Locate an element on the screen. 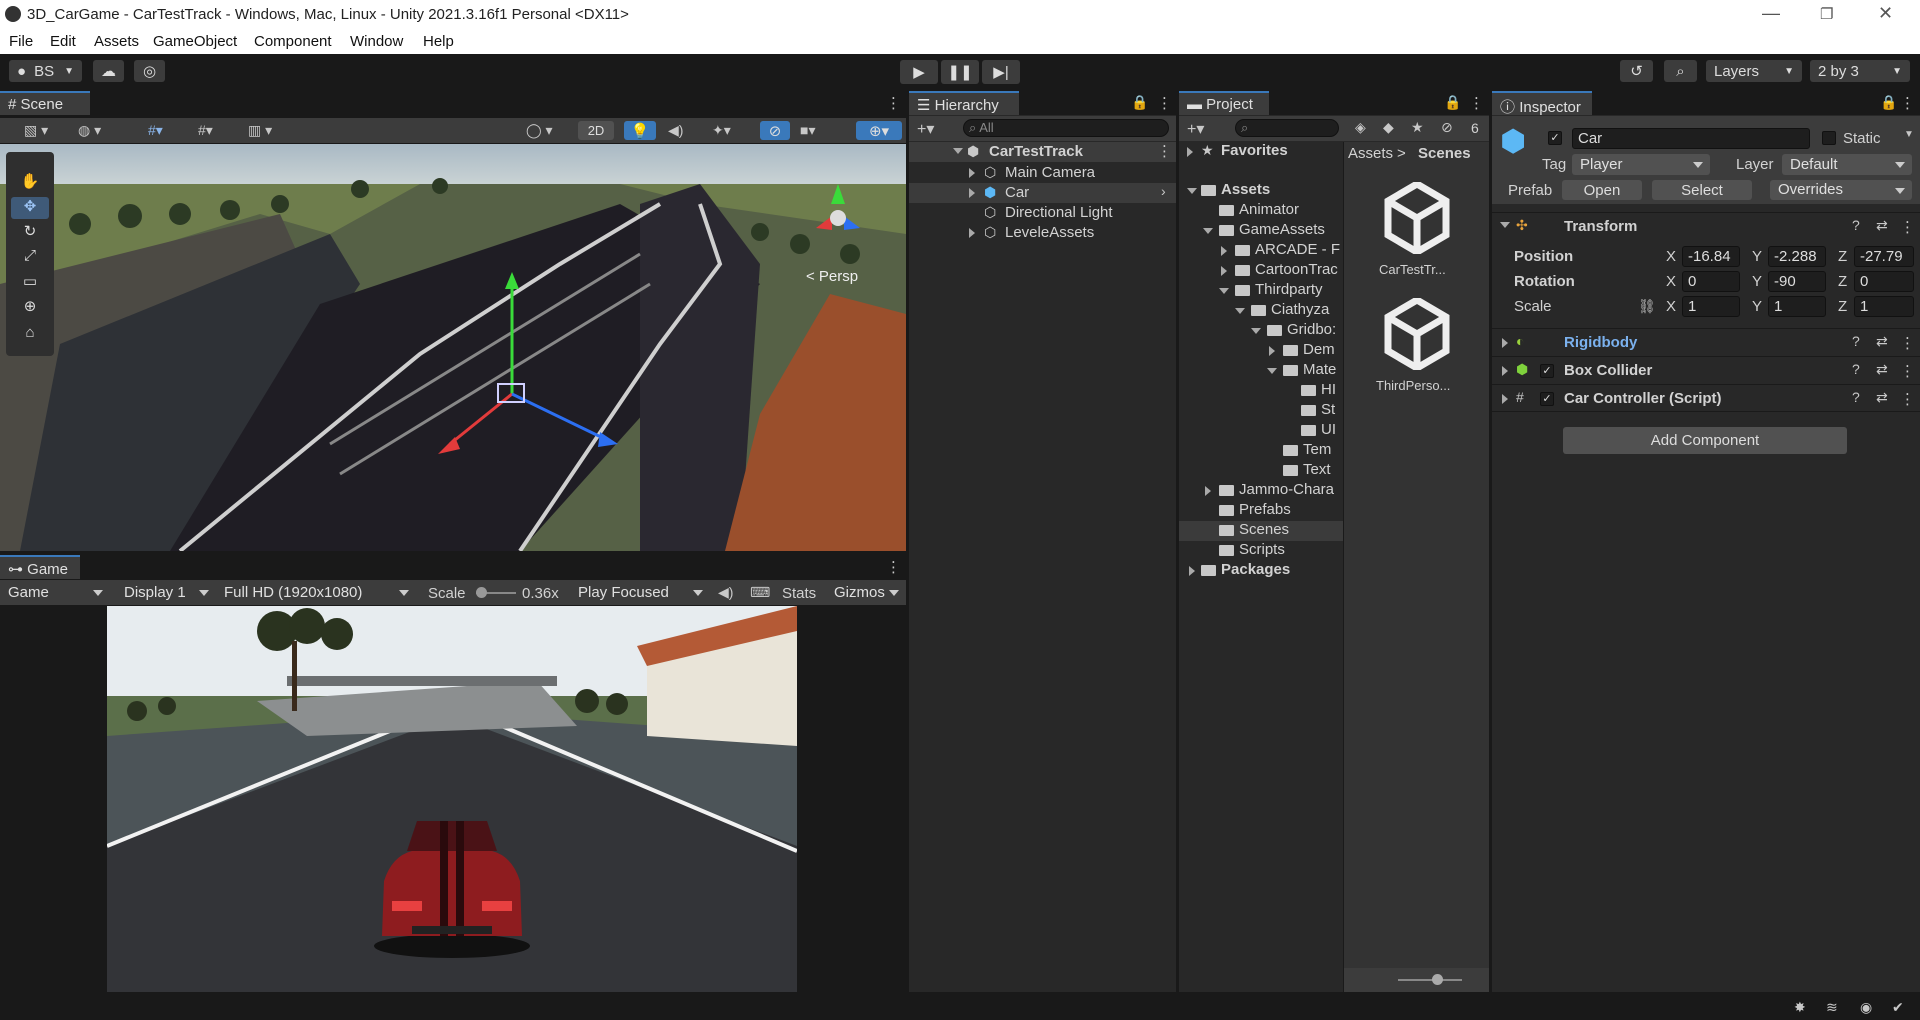 The width and height of the screenshot is (1920, 1020). search-button: ⌕ is located at coordinates (1680, 71).